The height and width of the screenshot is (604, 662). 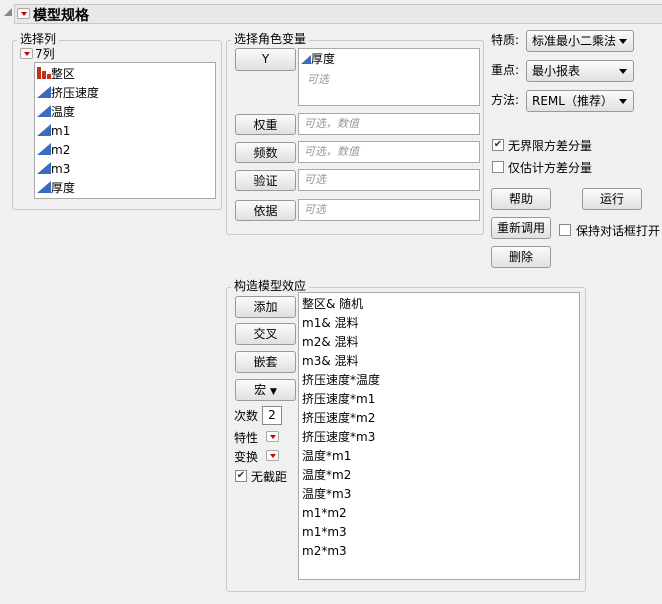 What do you see at coordinates (330, 342) in the screenshot?
I see `effect-item: m2& 混料` at bounding box center [330, 342].